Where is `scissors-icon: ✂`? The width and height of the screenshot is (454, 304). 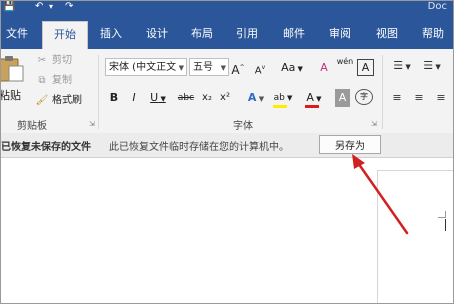
scissors-icon: ✂ is located at coordinates (42, 60).